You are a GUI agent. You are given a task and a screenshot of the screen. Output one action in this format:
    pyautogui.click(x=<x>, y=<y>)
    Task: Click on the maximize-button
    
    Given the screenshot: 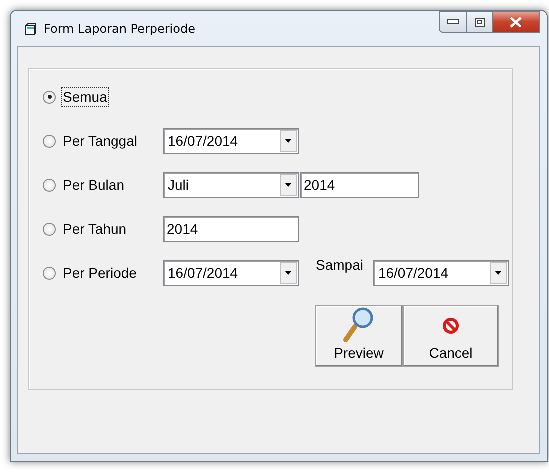 What is the action you would take?
    pyautogui.click(x=480, y=22)
    